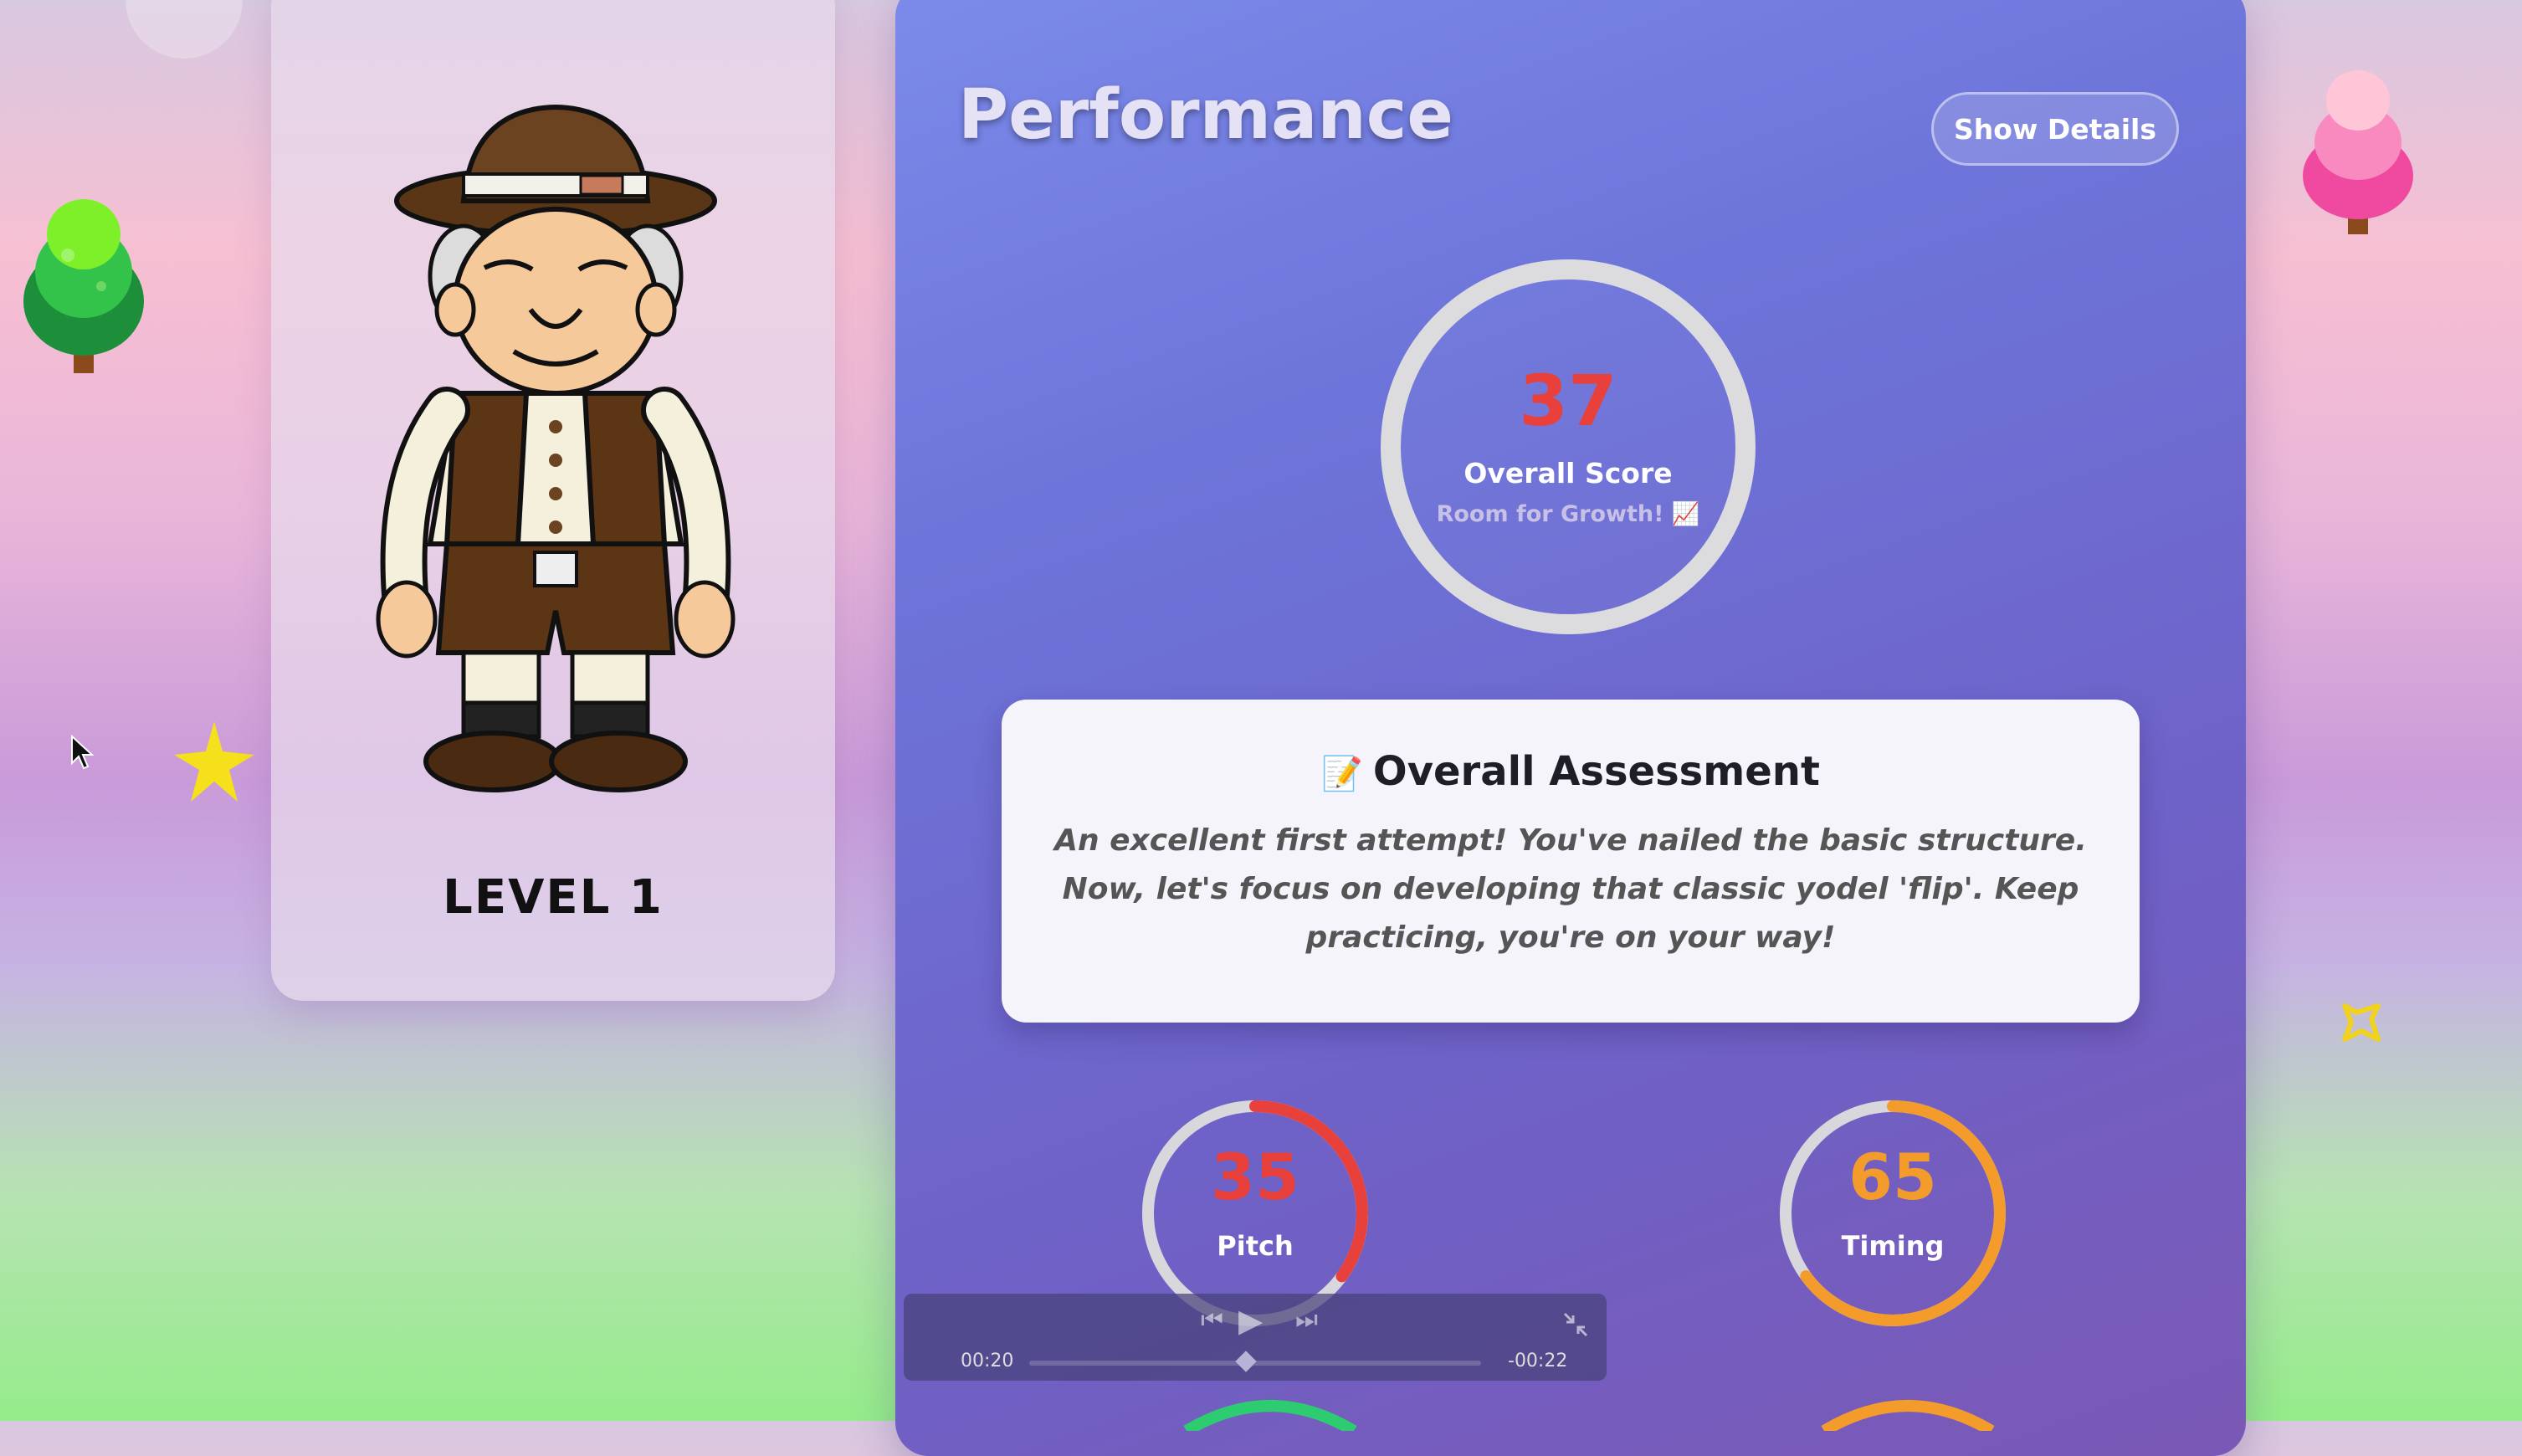  What do you see at coordinates (1270, 1415) in the screenshot?
I see `next-metric-ring-green` at bounding box center [1270, 1415].